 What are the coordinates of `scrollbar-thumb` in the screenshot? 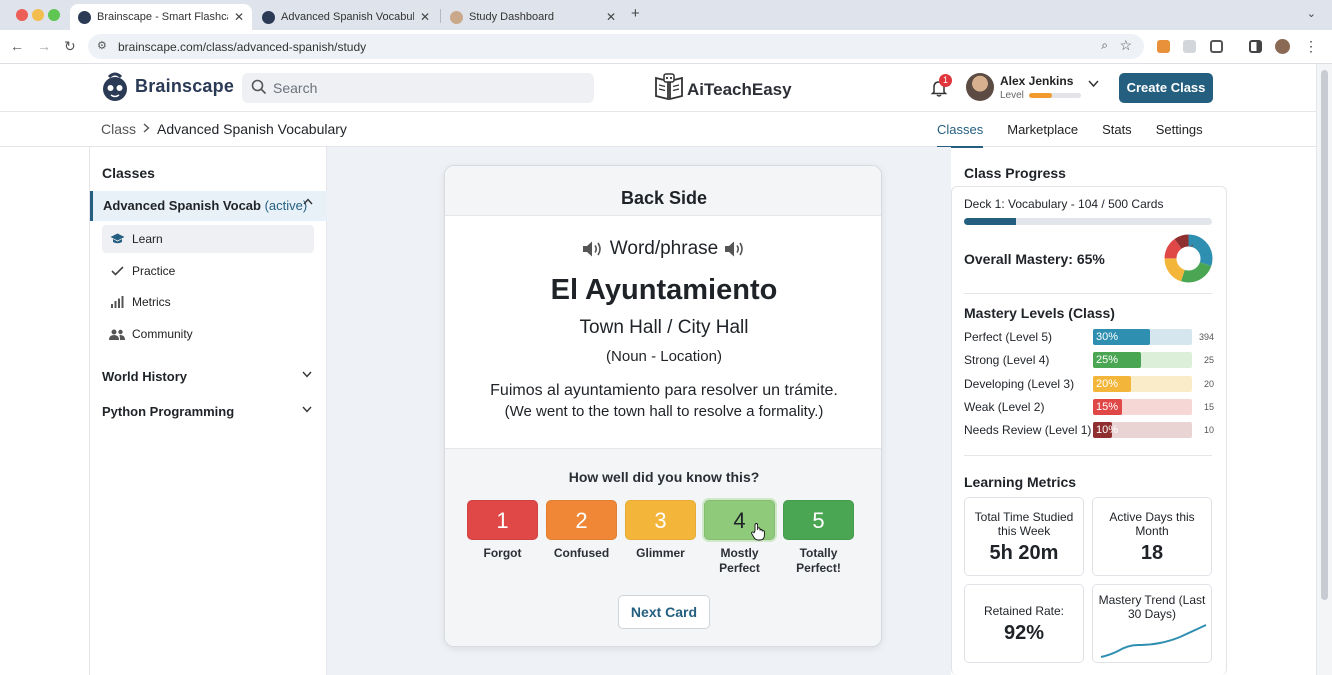 It's located at (1324, 335).